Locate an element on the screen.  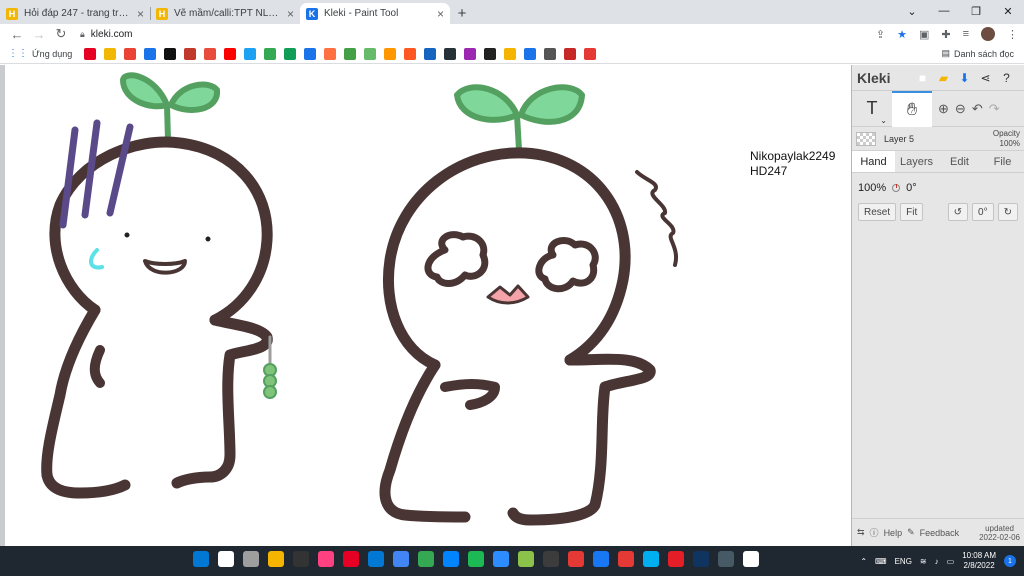
new-tab-button: + is located at coordinates (462, 13).